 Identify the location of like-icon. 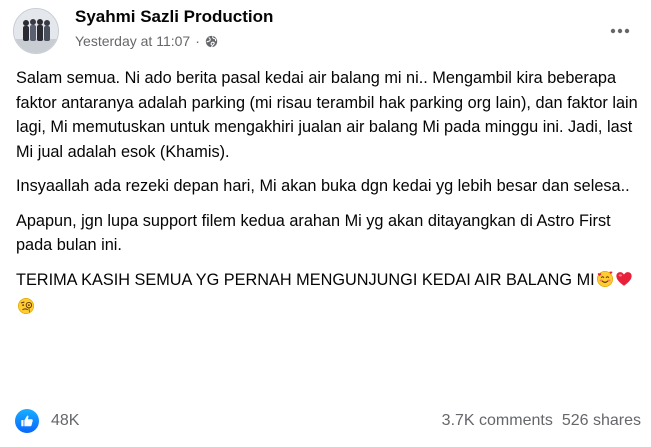
(27, 421).